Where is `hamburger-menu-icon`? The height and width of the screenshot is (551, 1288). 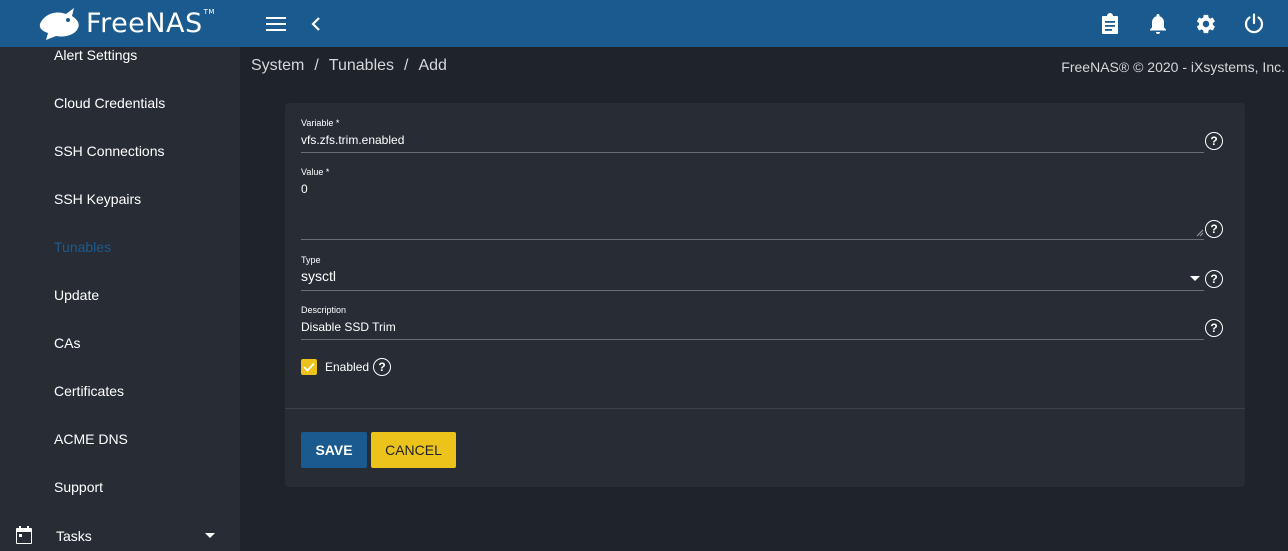
hamburger-menu-icon is located at coordinates (276, 24).